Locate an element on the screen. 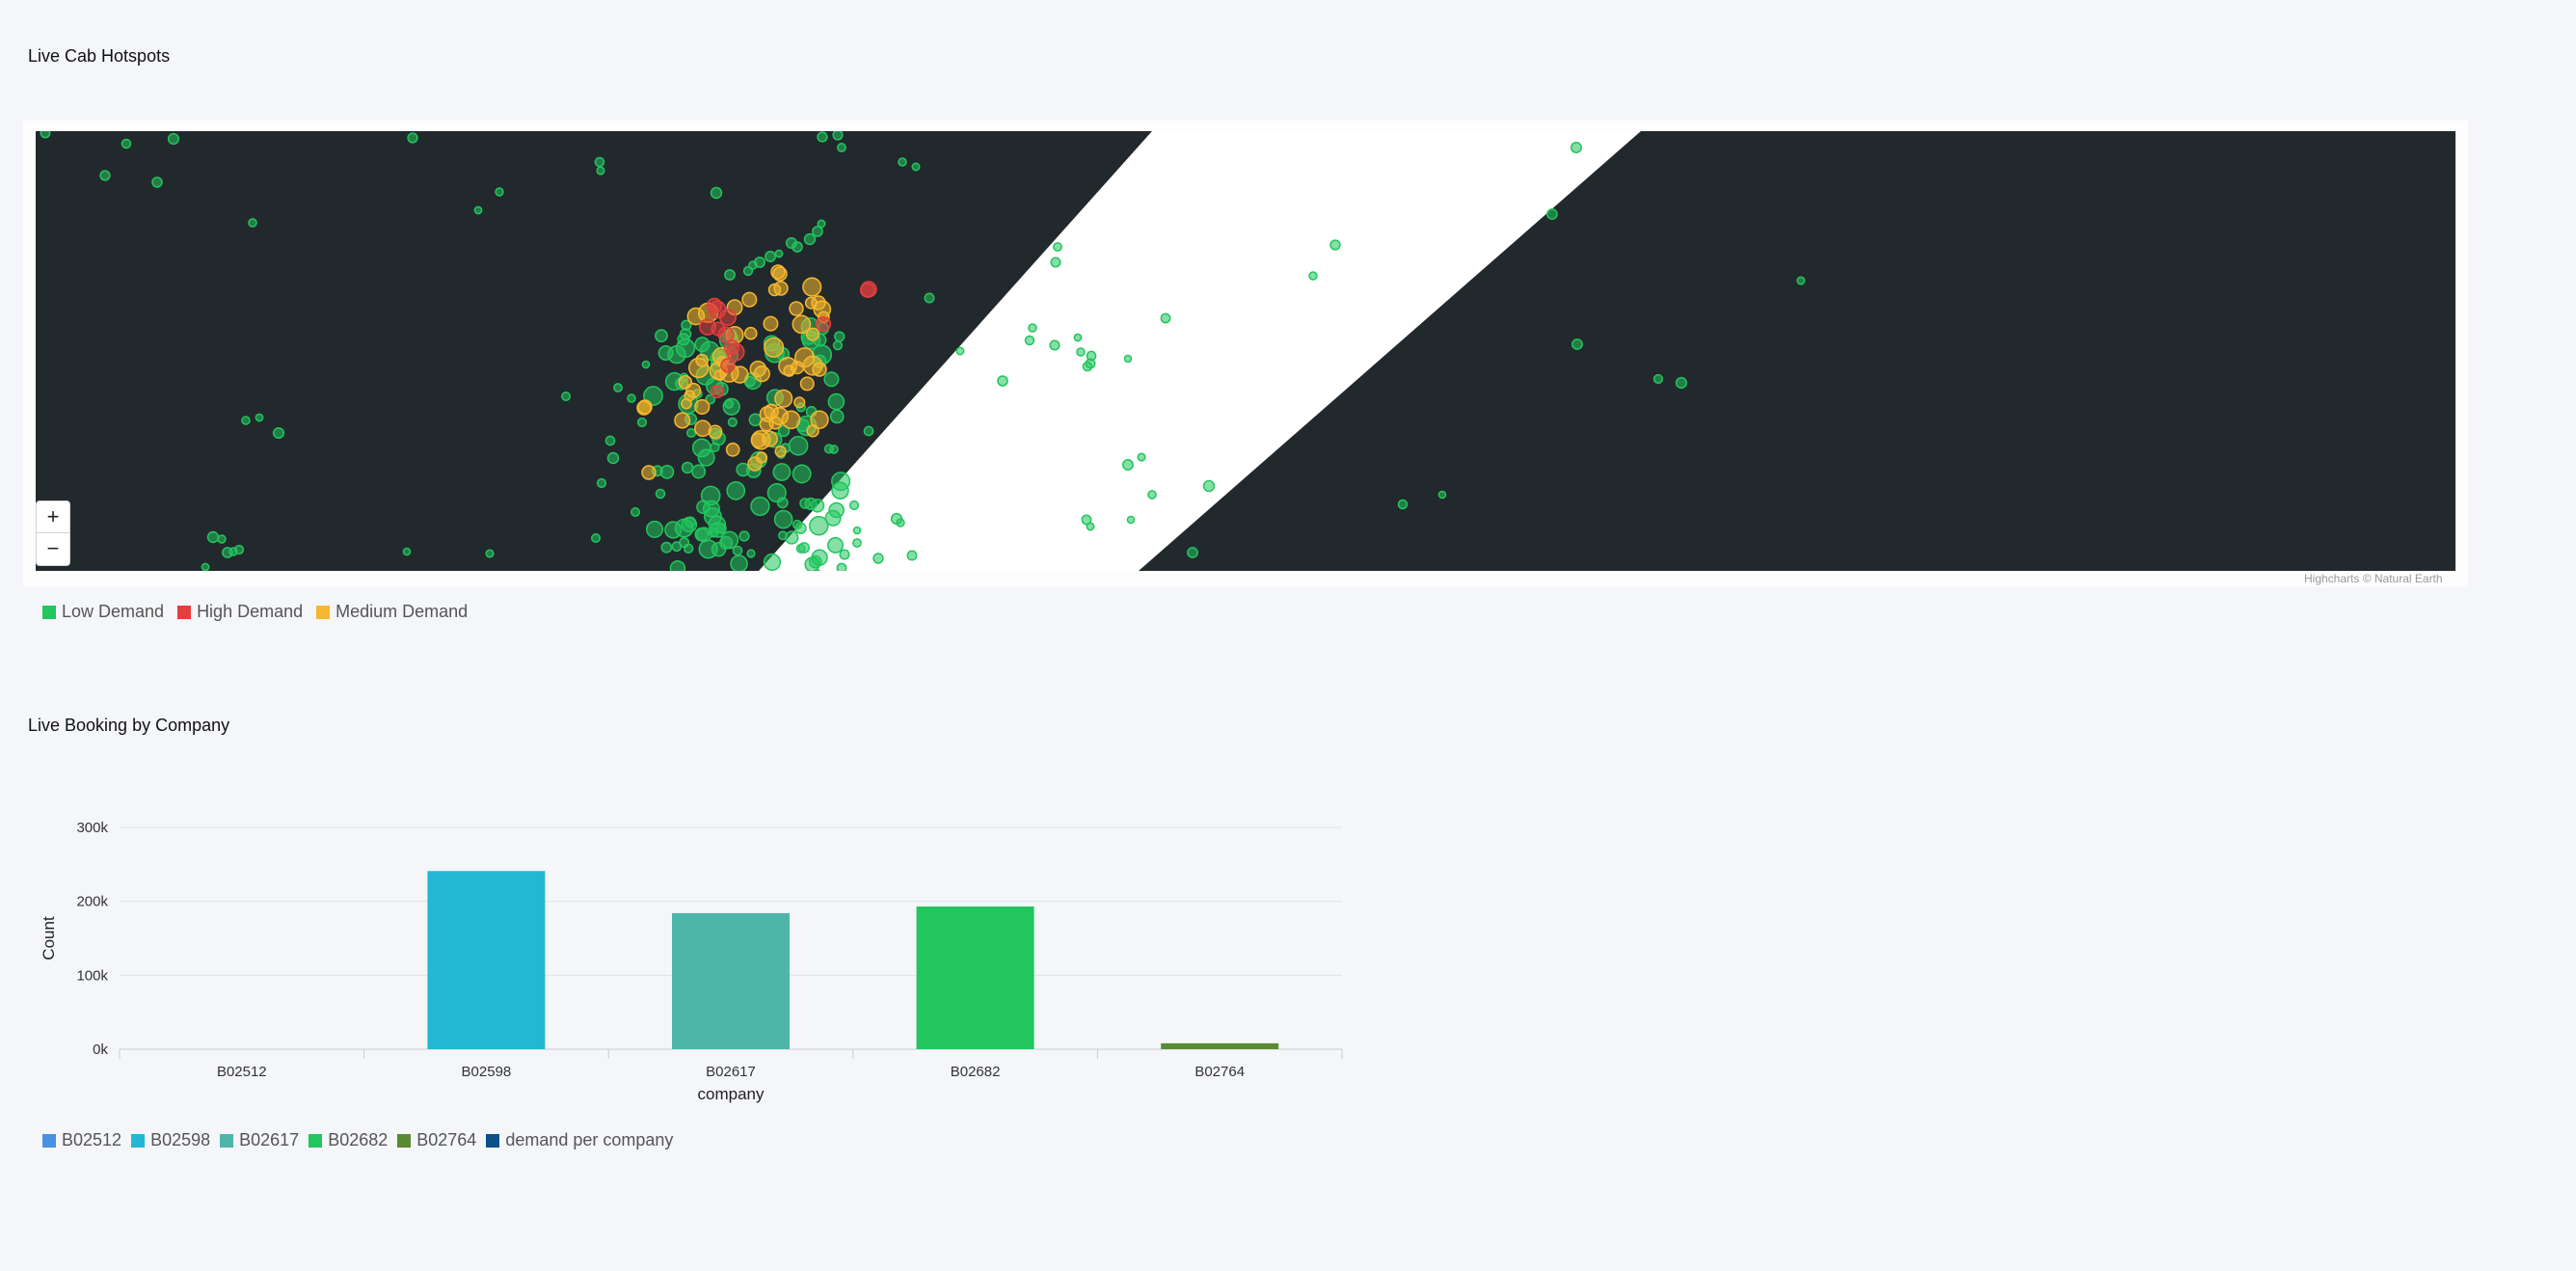 Image resolution: width=2576 pixels, height=1271 pixels. legend-item-high-demand: High Demand is located at coordinates (240, 612).